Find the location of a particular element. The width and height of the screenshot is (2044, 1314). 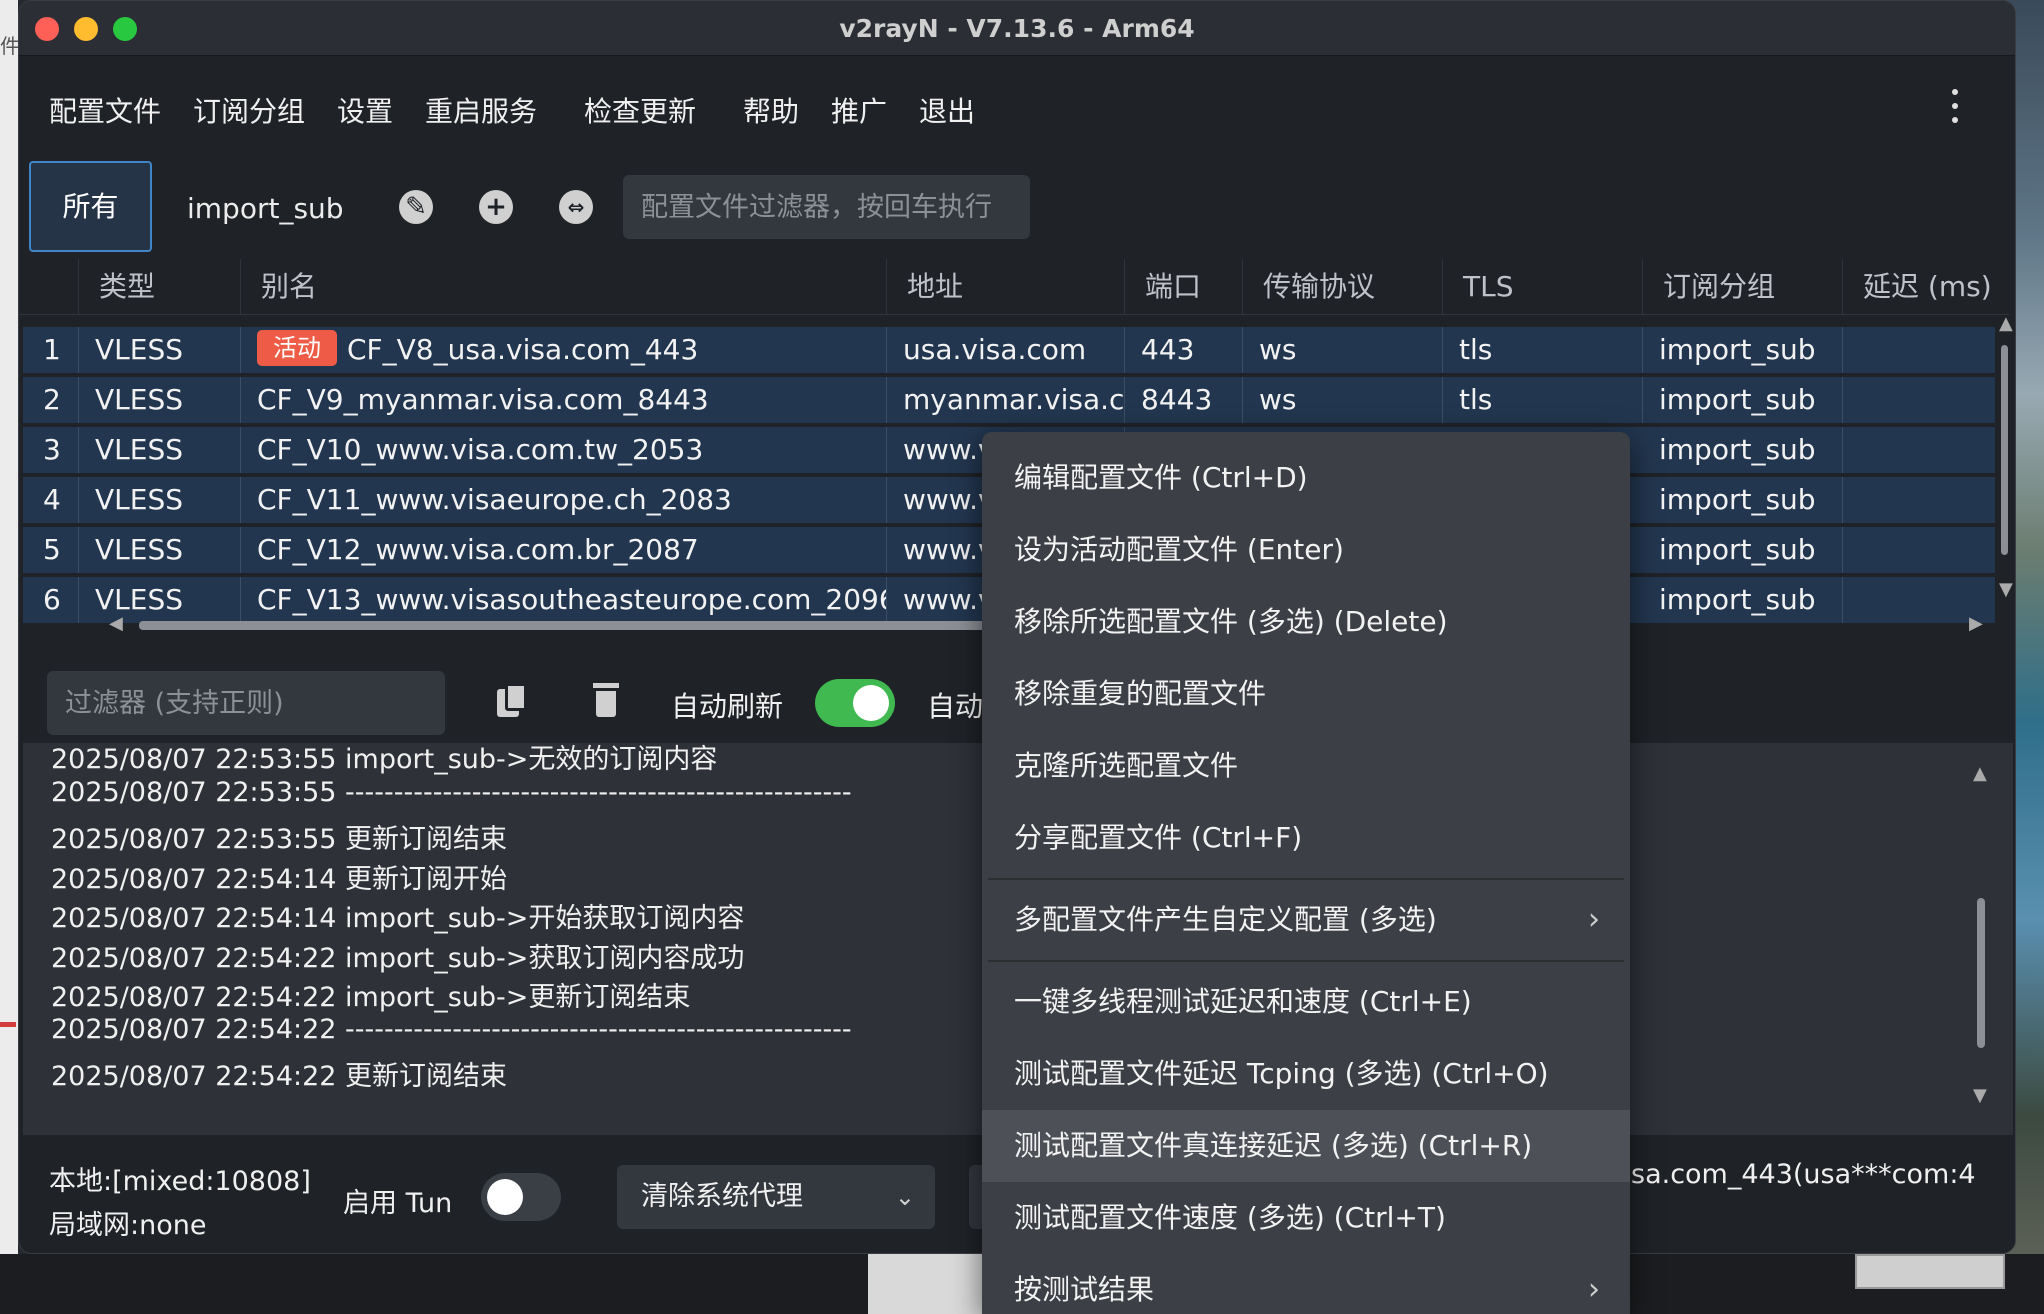

subscription-toolbar: 所有 import_sub ✎ + ⇔ is located at coordinates (1017, 206).